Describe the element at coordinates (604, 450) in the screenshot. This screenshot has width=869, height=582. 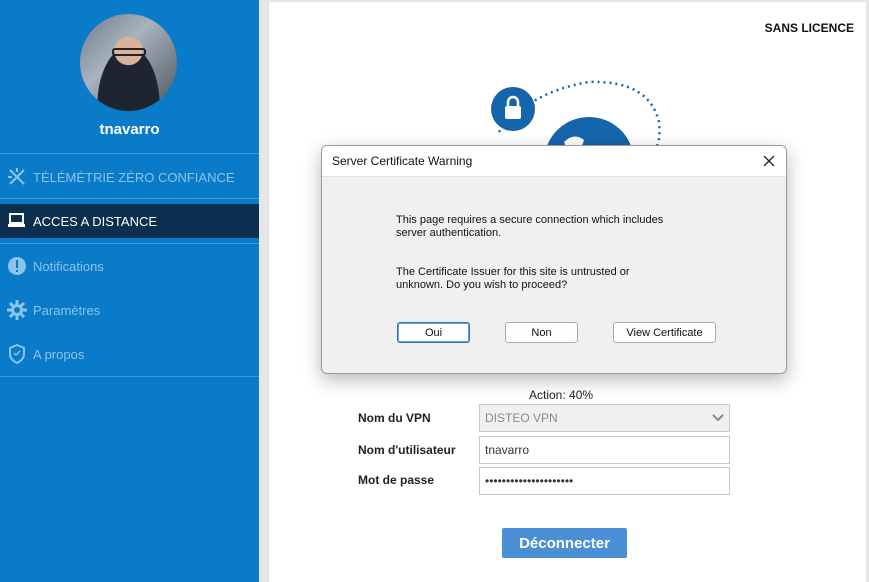
I see `username-input: tnavarro` at that location.